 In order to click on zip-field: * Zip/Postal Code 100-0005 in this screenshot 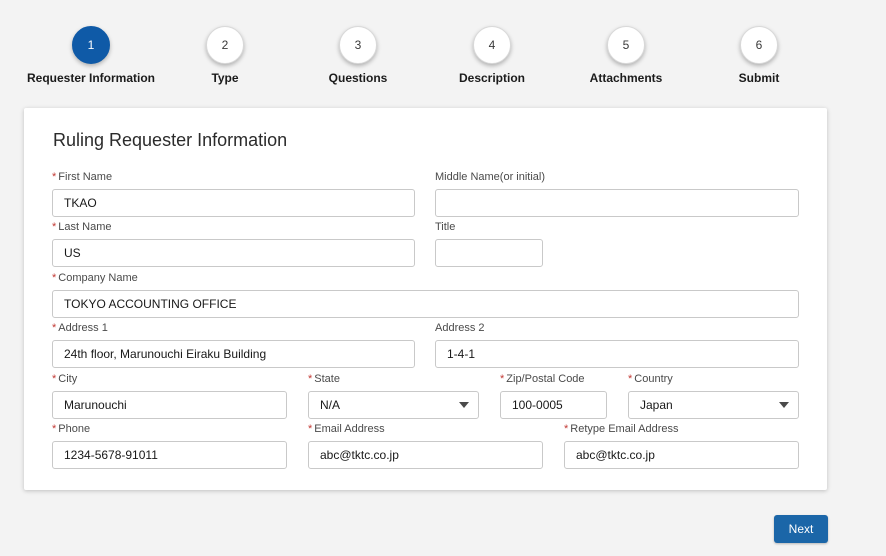, I will do `click(553, 395)`.